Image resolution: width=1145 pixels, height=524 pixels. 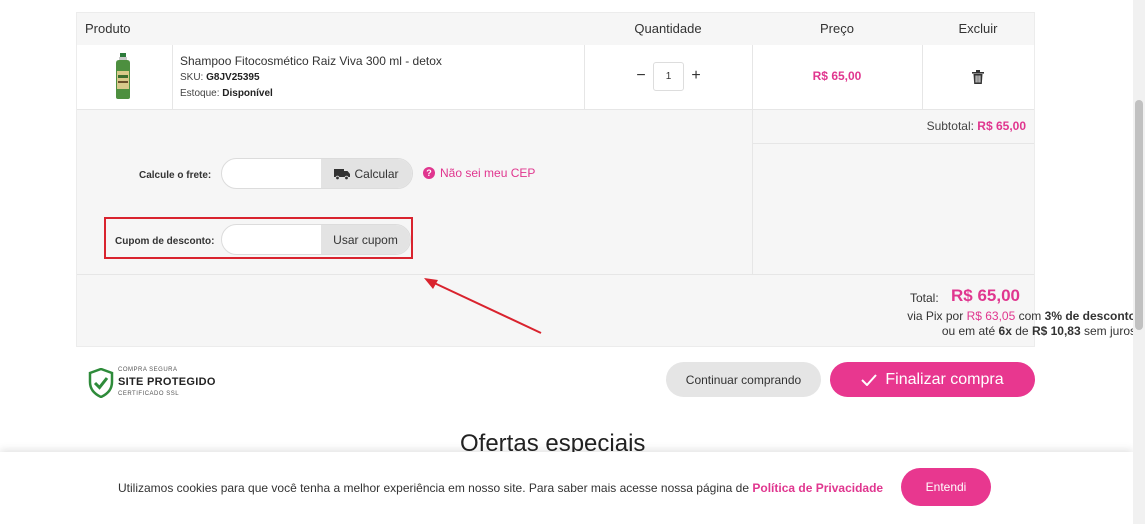 What do you see at coordinates (968, 331) in the screenshot?
I see `install-prefix: ou em até` at bounding box center [968, 331].